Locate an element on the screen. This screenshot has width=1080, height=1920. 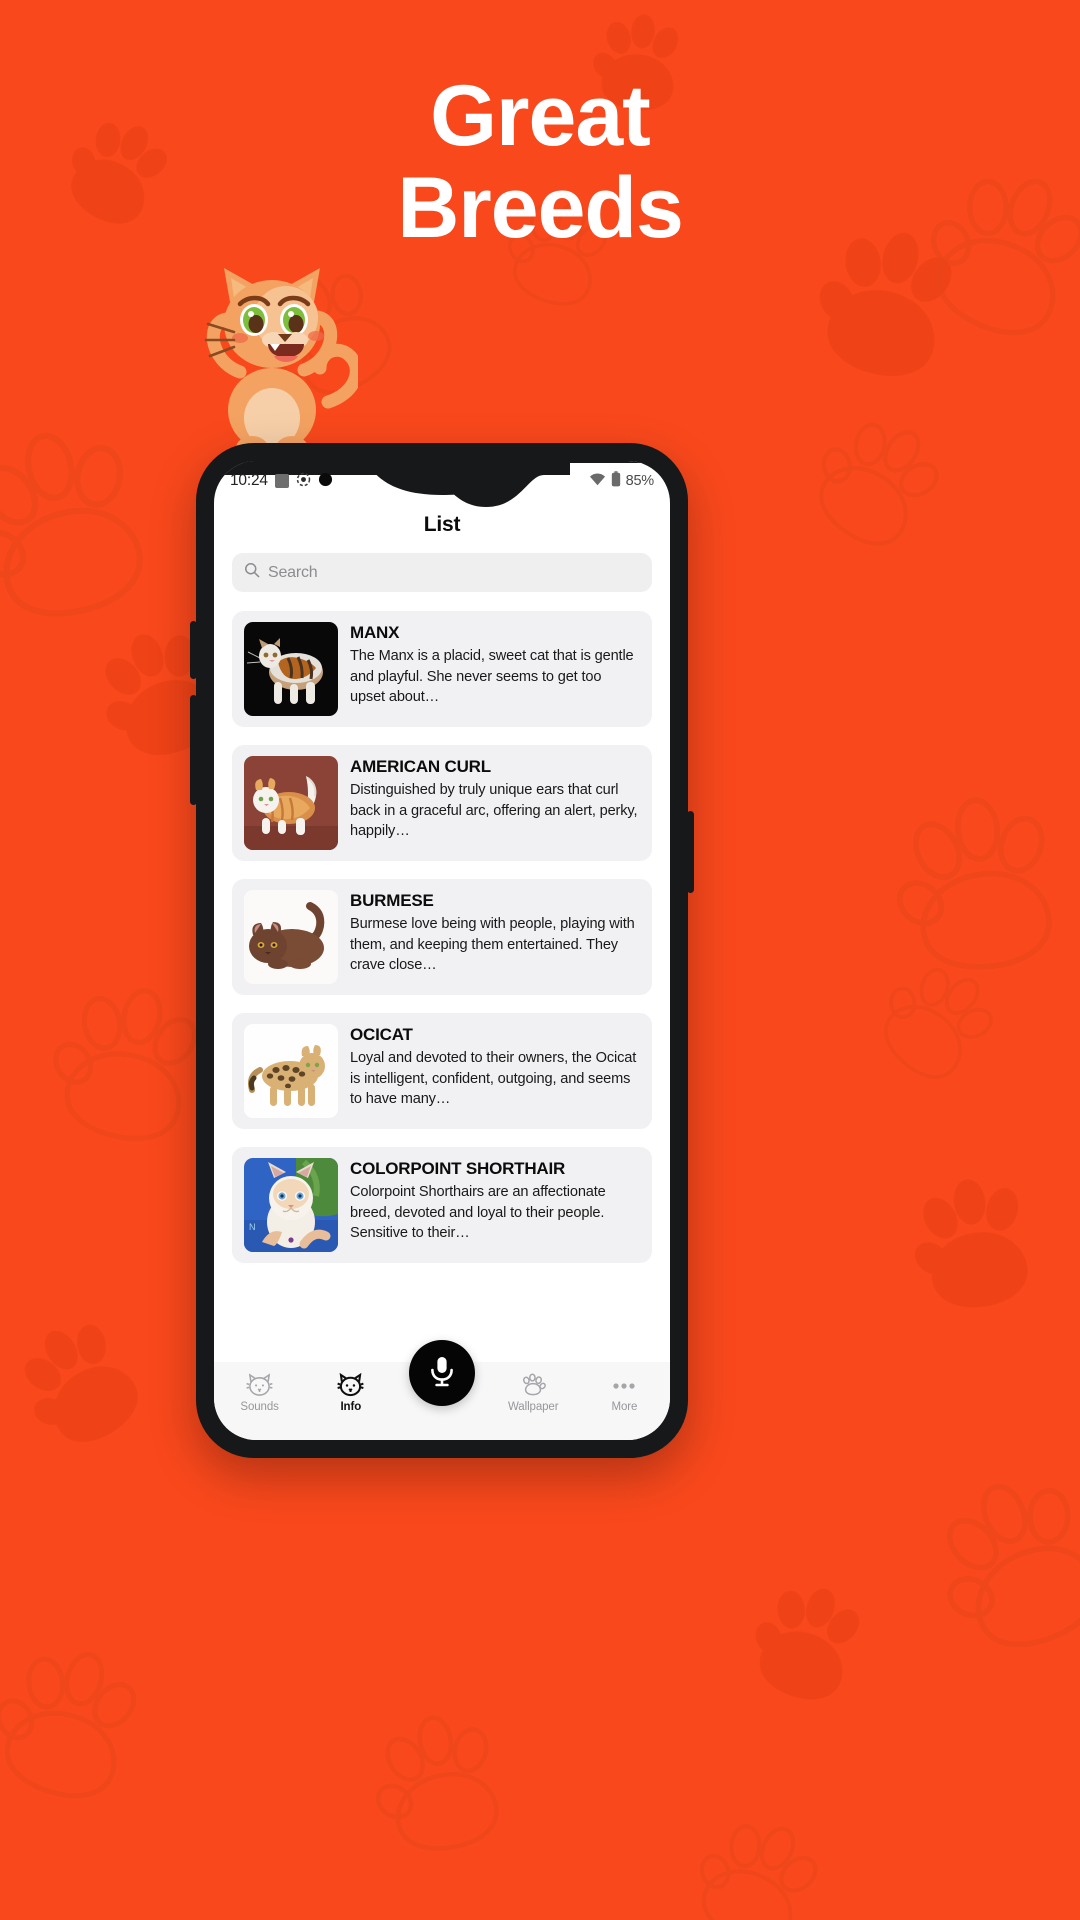
microphone-fab-button is located at coordinates (442, 1373).